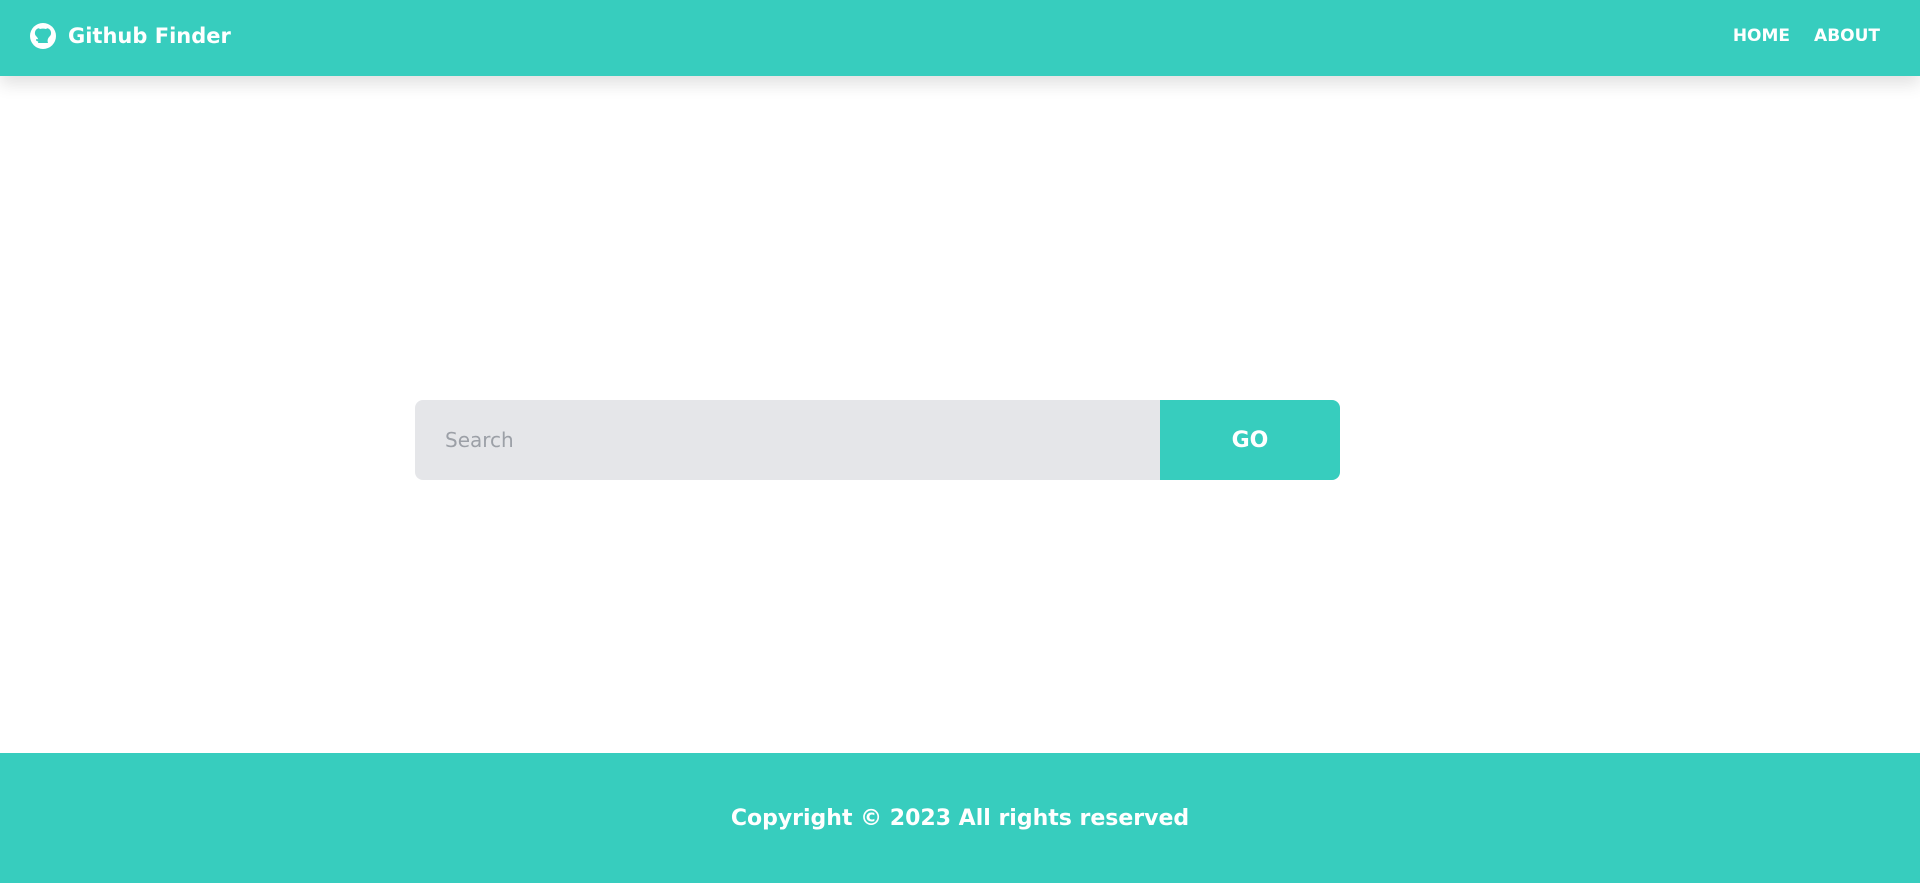 This screenshot has width=1920, height=883. What do you see at coordinates (1761, 36) in the screenshot?
I see `nav-home-link: HOME` at bounding box center [1761, 36].